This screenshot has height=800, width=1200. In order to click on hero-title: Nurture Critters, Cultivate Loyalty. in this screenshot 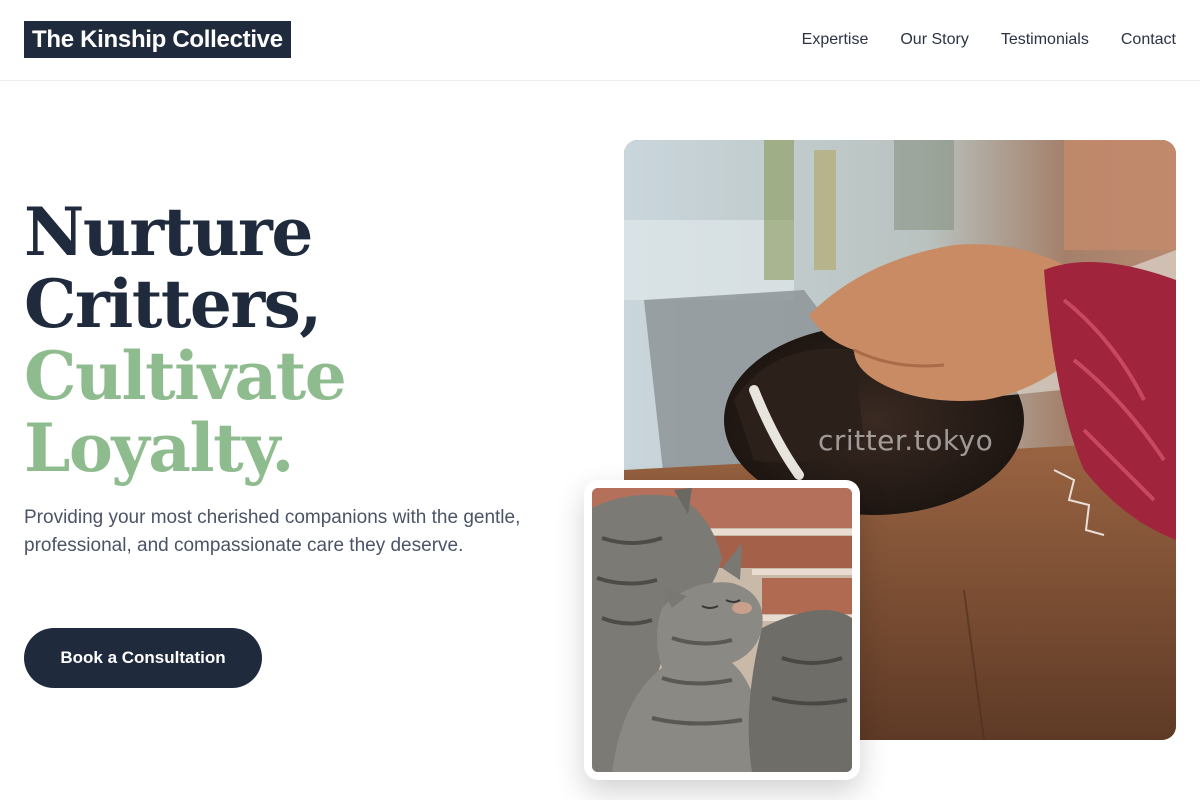, I will do `click(185, 340)`.